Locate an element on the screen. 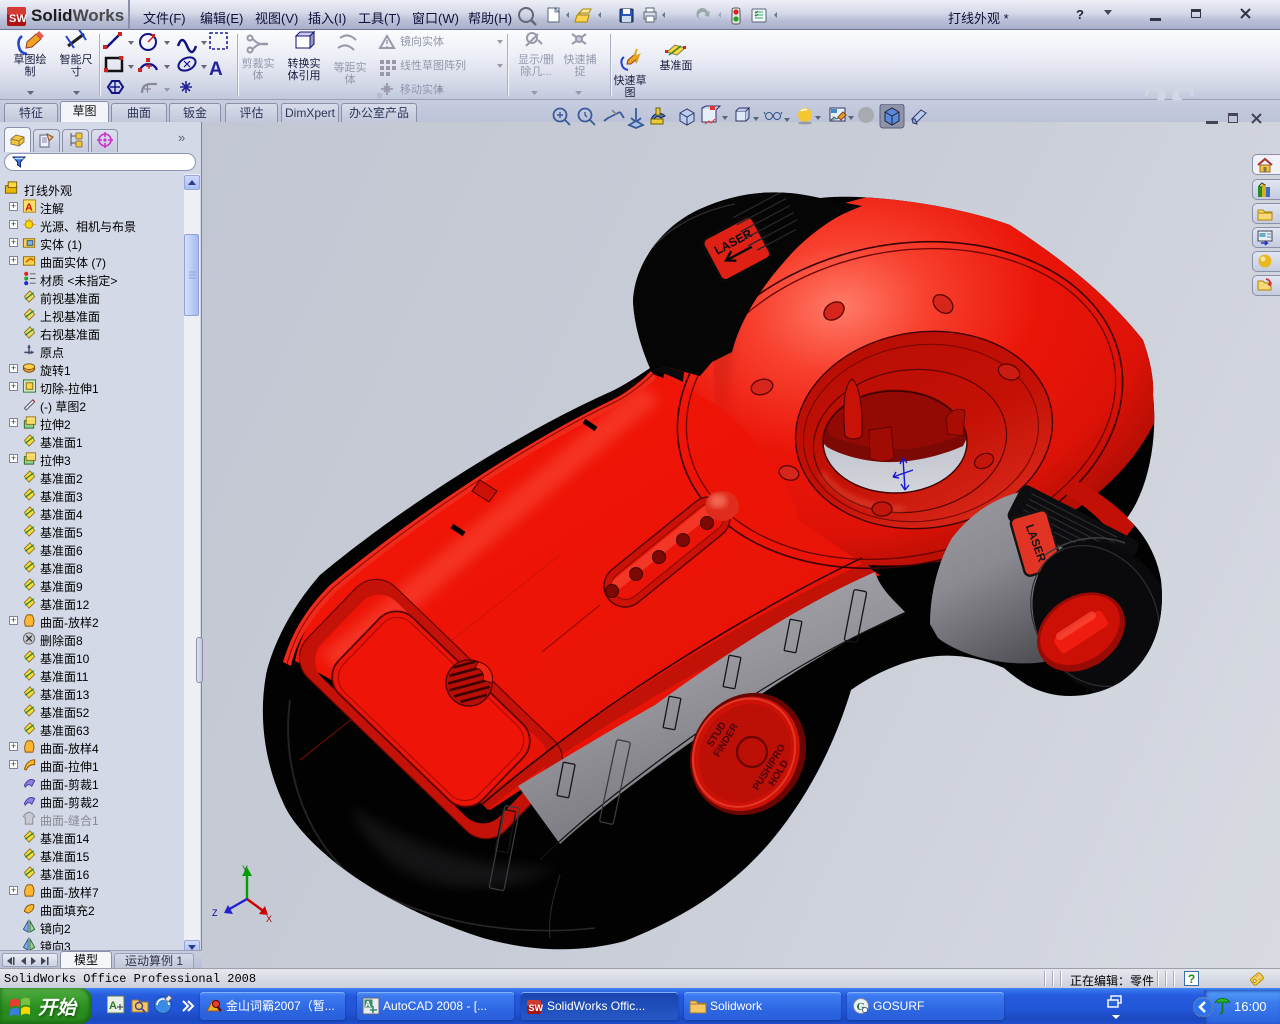 Image resolution: width=1280 pixels, height=1024 pixels. svg-text: X is located at coordinates (269, 919).